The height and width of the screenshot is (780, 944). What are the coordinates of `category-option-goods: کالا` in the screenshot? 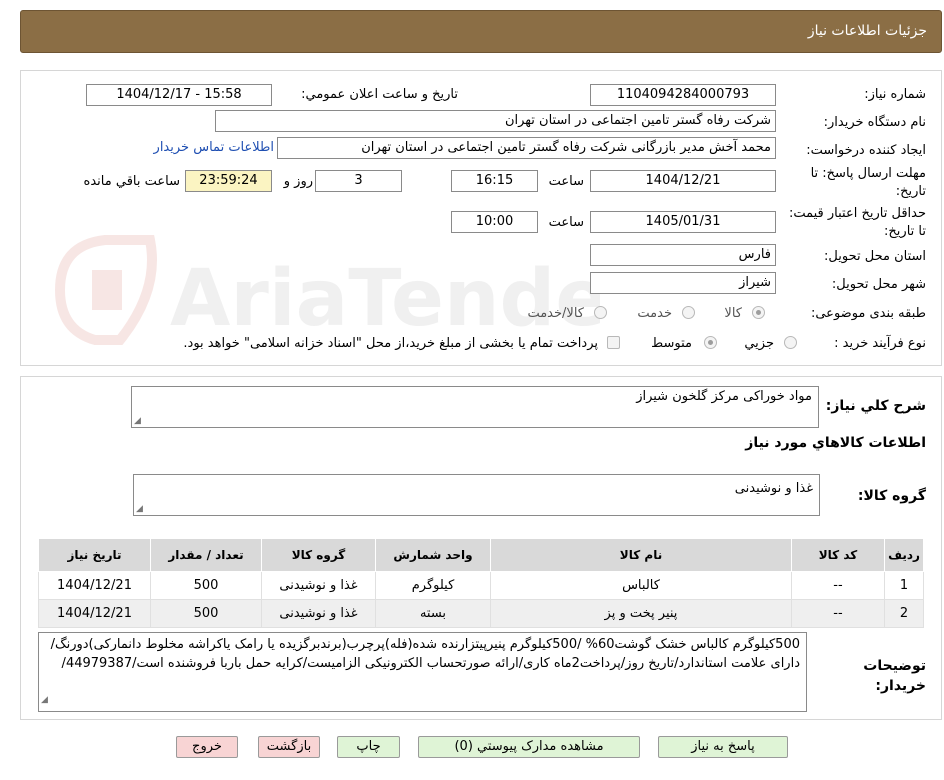 It's located at (733, 313).